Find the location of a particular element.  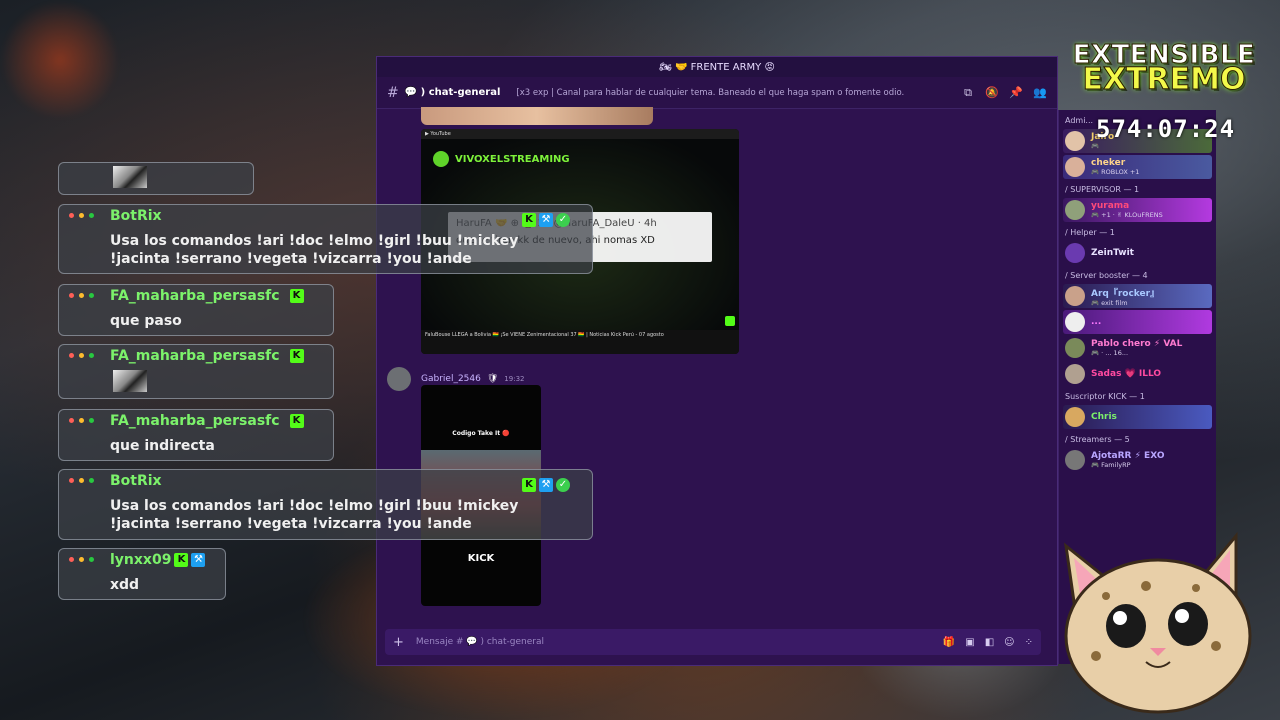

member-status: 🎮 ROBLOX +1 is located at coordinates (1115, 172).